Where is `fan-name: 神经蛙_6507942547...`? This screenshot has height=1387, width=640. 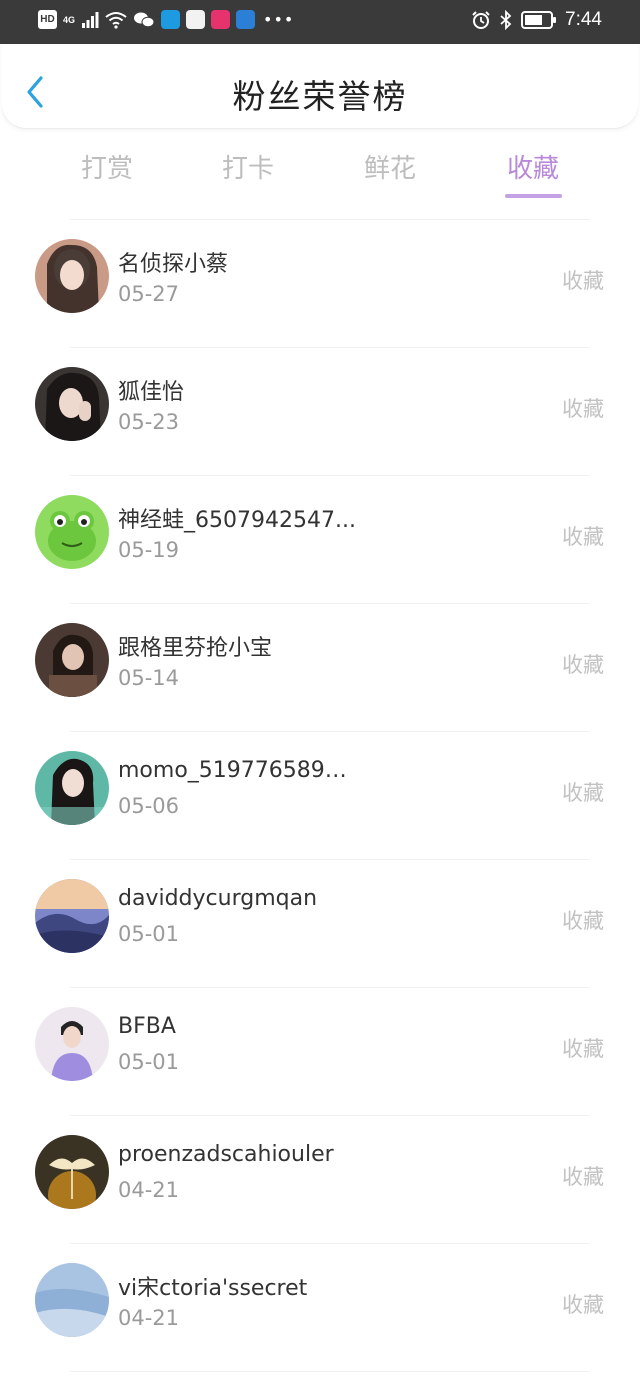 fan-name: 神经蛙_6507942547... is located at coordinates (237, 520).